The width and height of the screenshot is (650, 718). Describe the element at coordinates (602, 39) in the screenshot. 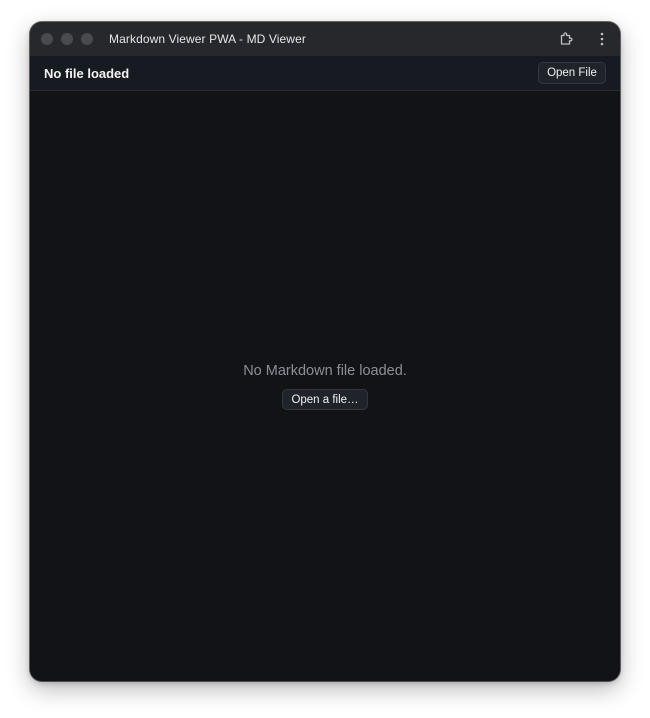

I see `more-options-icon` at that location.